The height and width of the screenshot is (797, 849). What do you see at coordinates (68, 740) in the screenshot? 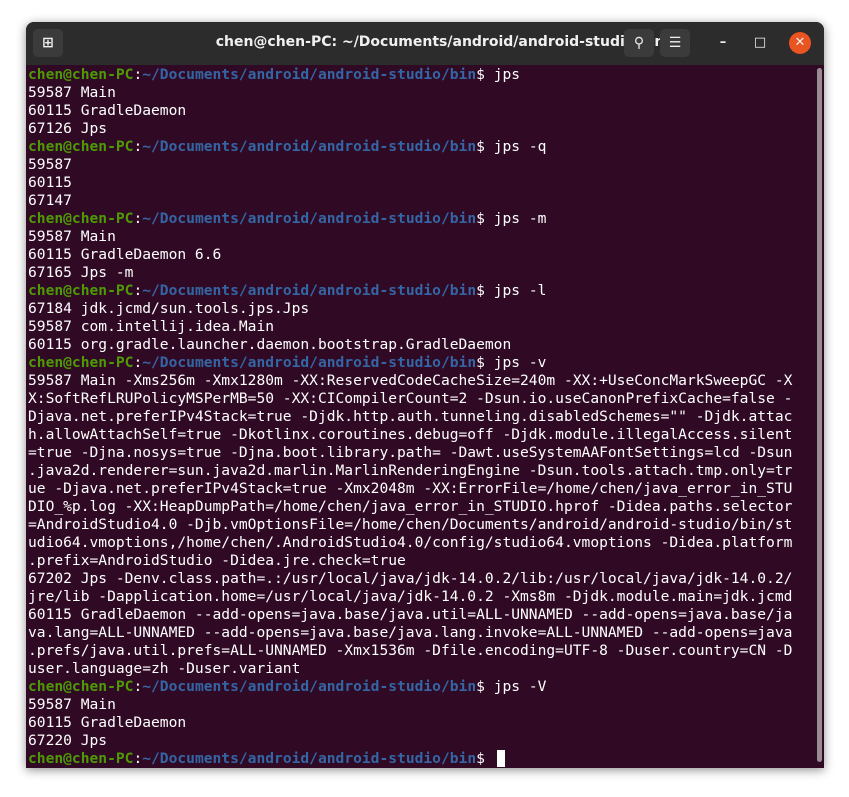
I see `output-text: 67220 Jps` at bounding box center [68, 740].